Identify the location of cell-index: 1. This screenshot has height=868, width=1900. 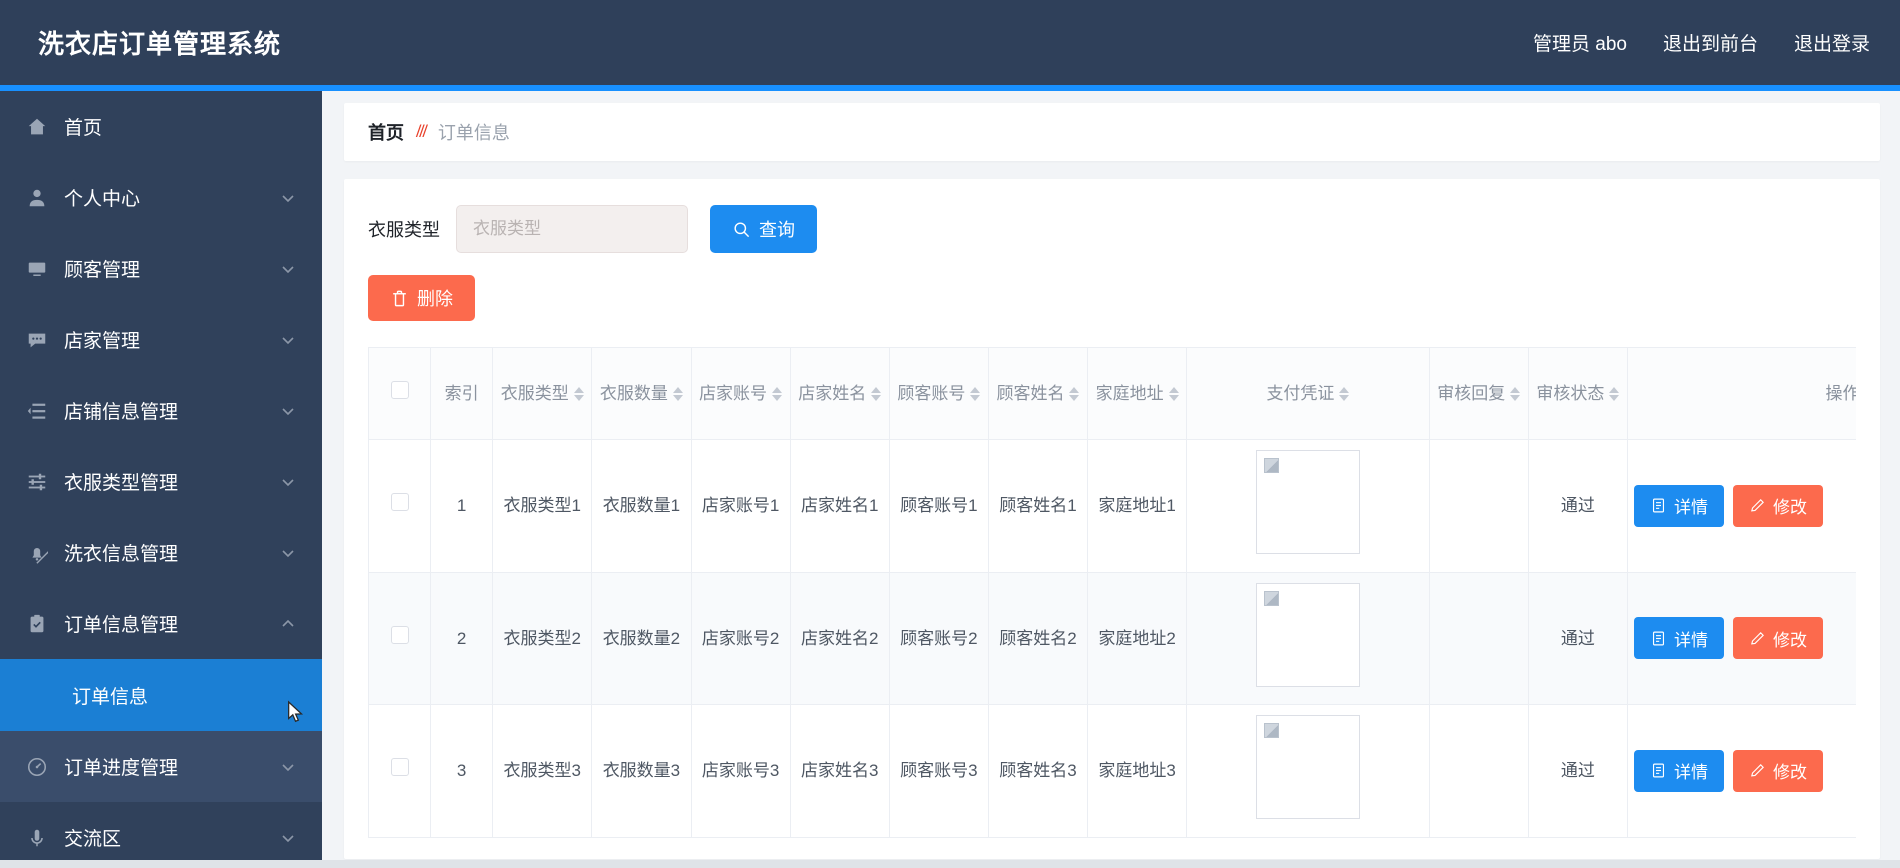
(462, 506).